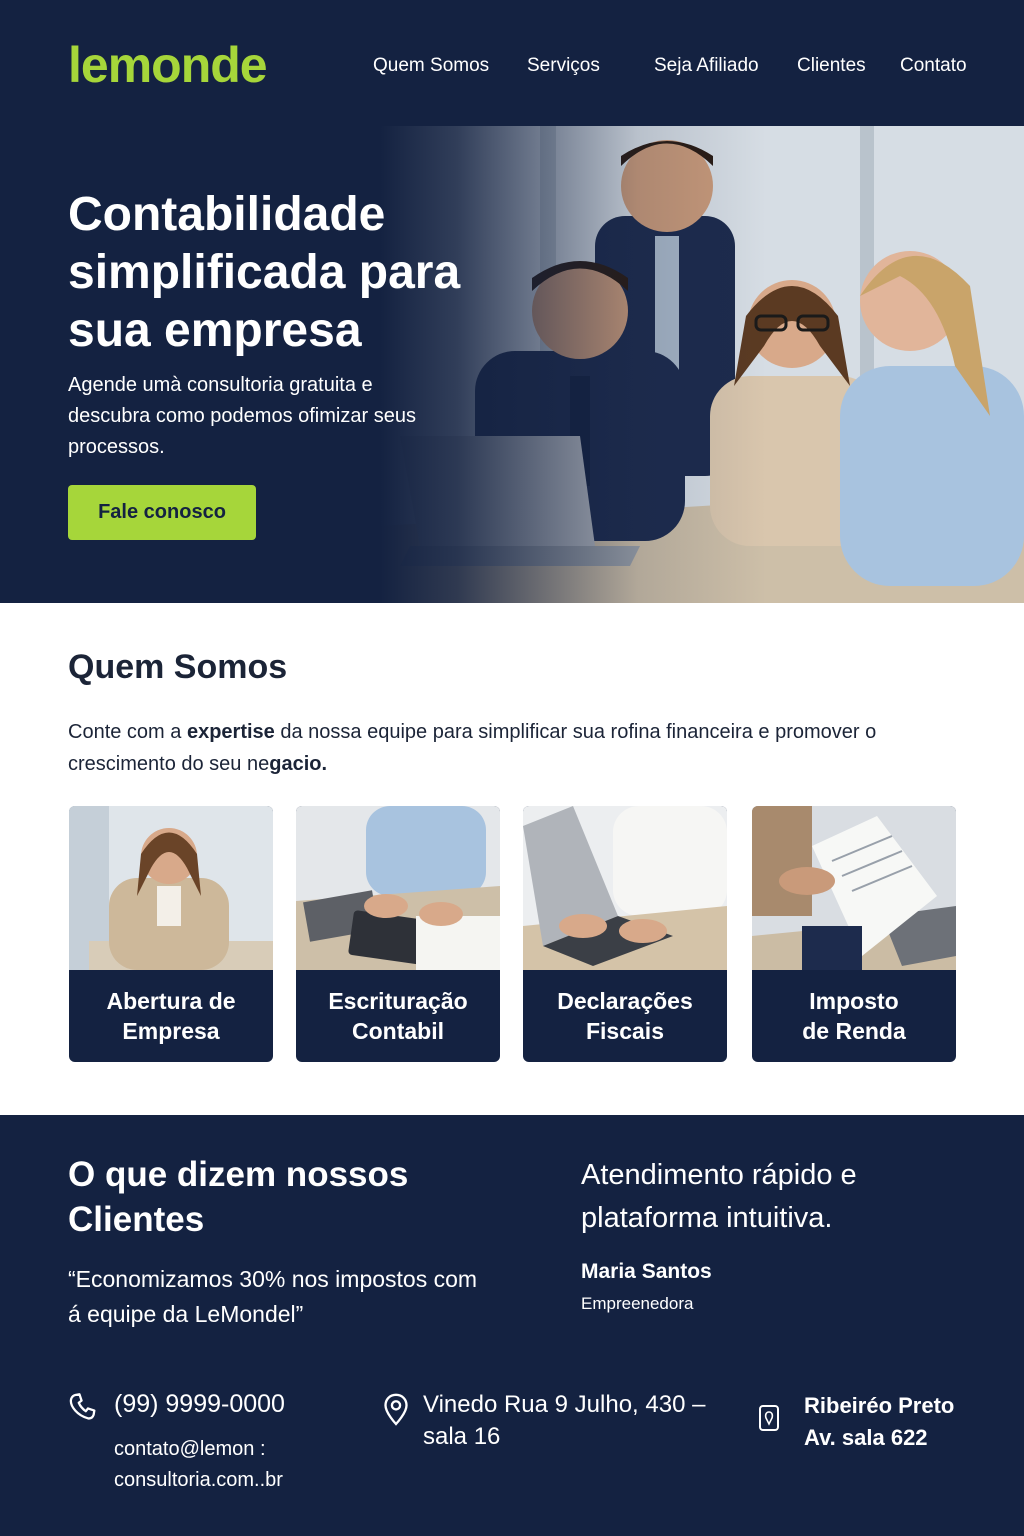  I want to click on service-card-escrituracao: Escrituração Contabil, so click(398, 934).